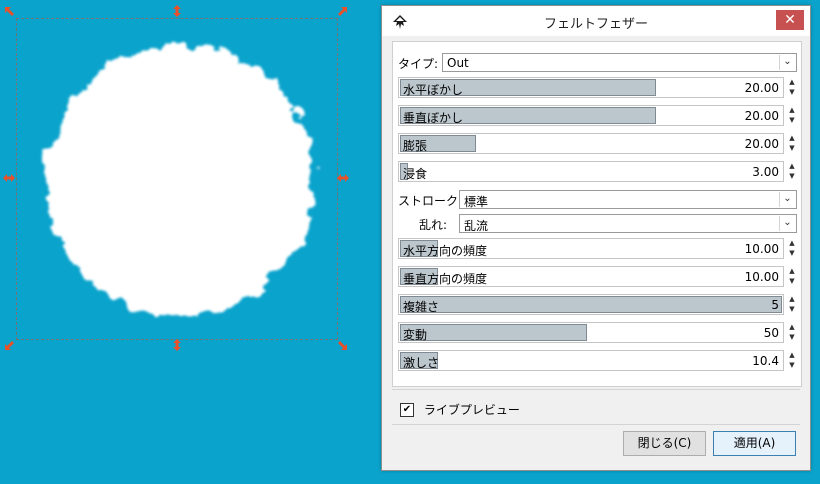 The width and height of the screenshot is (820, 484). What do you see at coordinates (754, 443) in the screenshot?
I see `apply-button: 適用(A)` at bounding box center [754, 443].